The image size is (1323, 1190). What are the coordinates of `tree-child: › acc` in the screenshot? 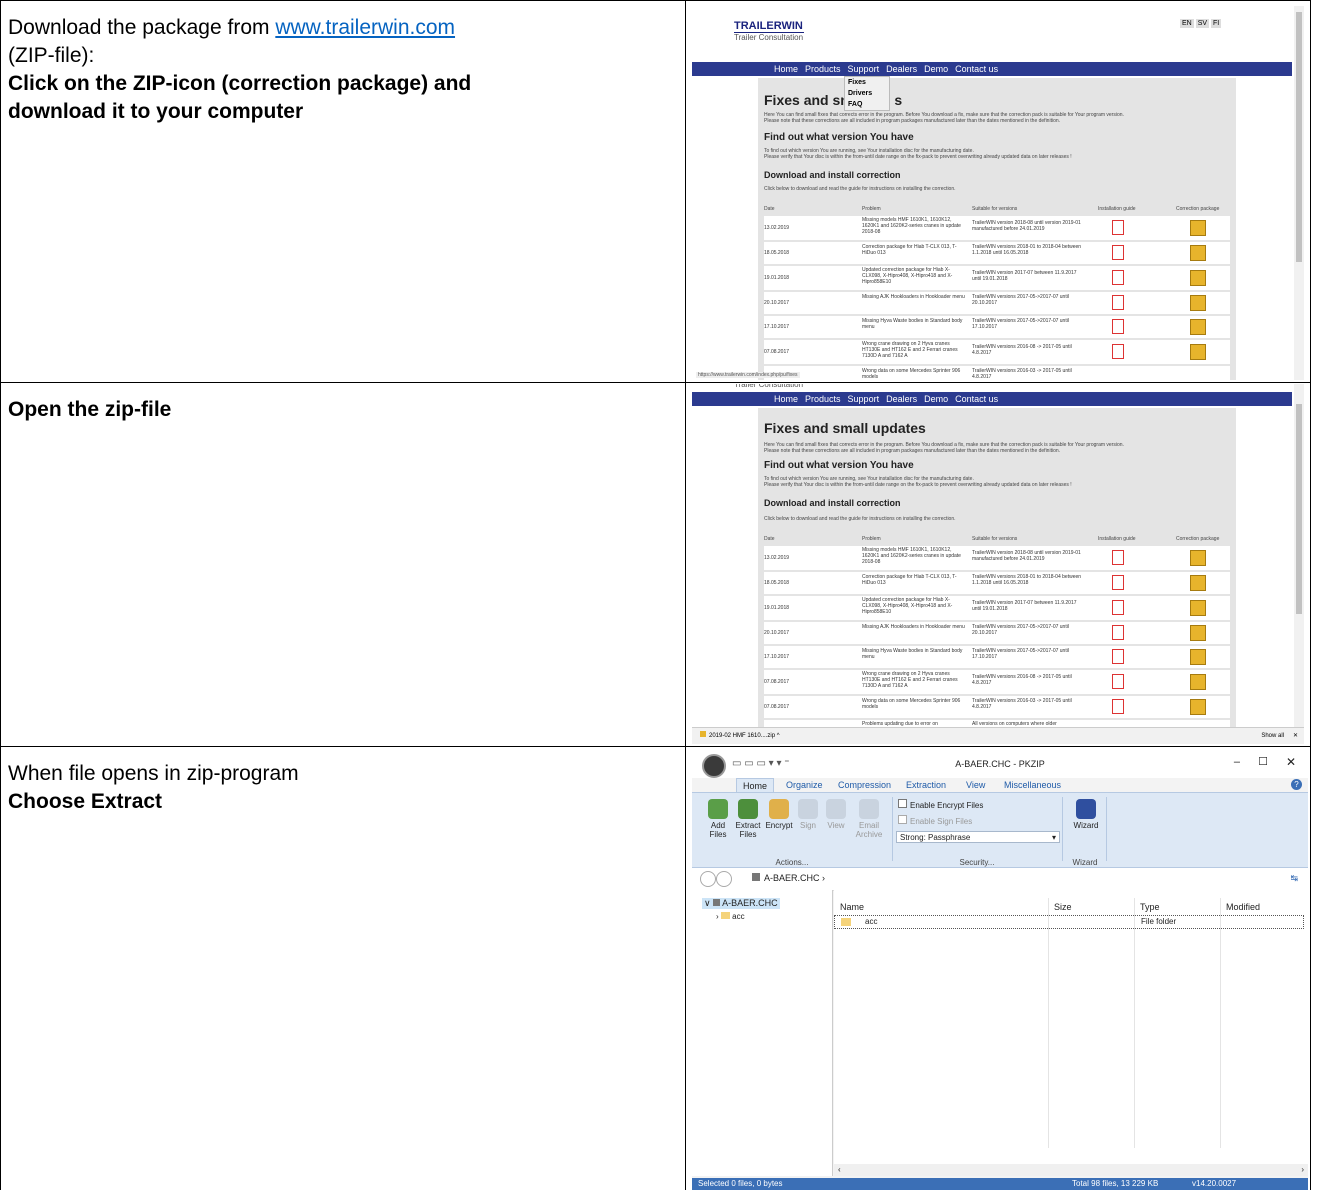 It's located at (730, 916).